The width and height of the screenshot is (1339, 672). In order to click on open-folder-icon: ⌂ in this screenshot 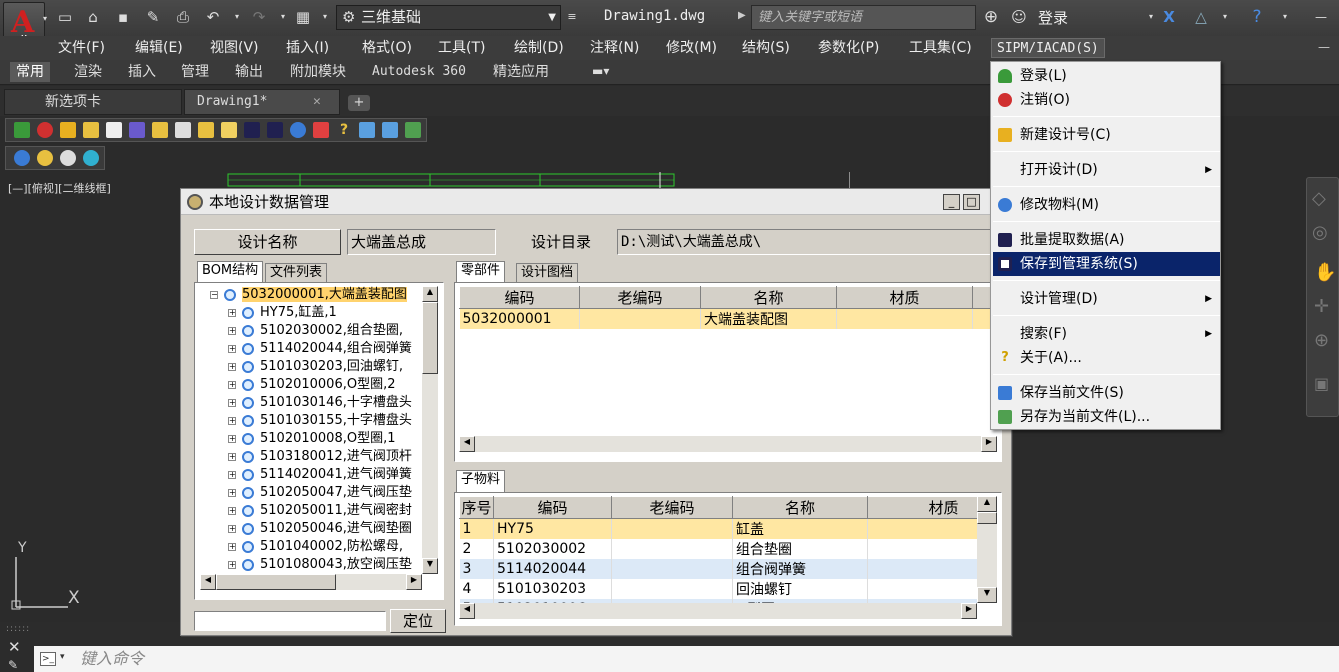, I will do `click(93, 17)`.